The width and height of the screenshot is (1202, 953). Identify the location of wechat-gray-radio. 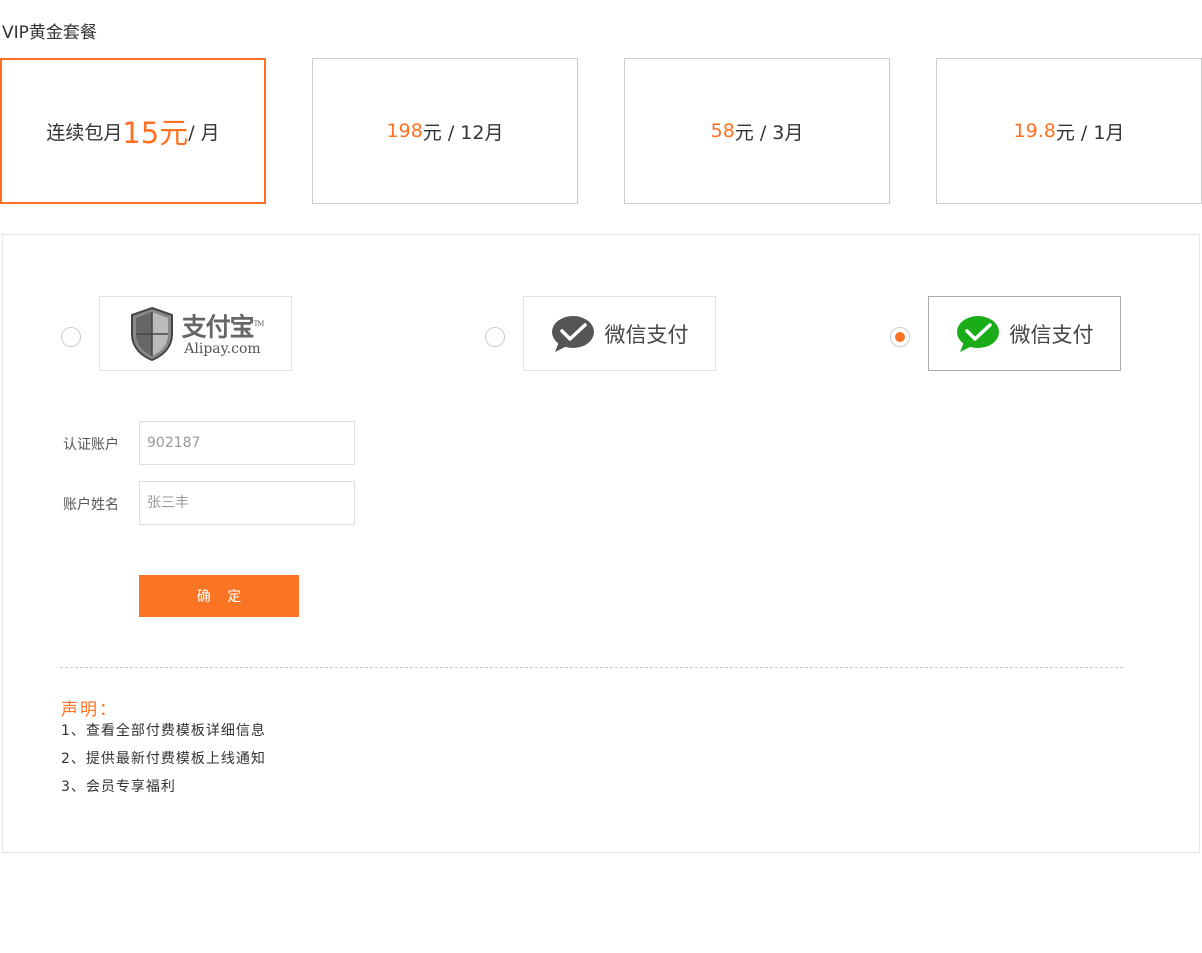
(495, 337).